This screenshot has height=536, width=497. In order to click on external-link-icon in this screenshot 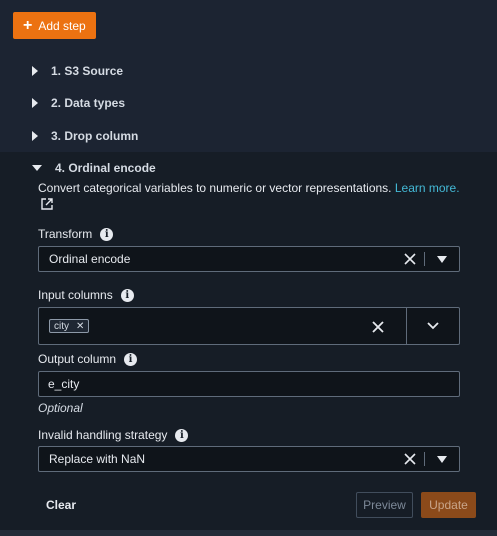, I will do `click(47, 204)`.